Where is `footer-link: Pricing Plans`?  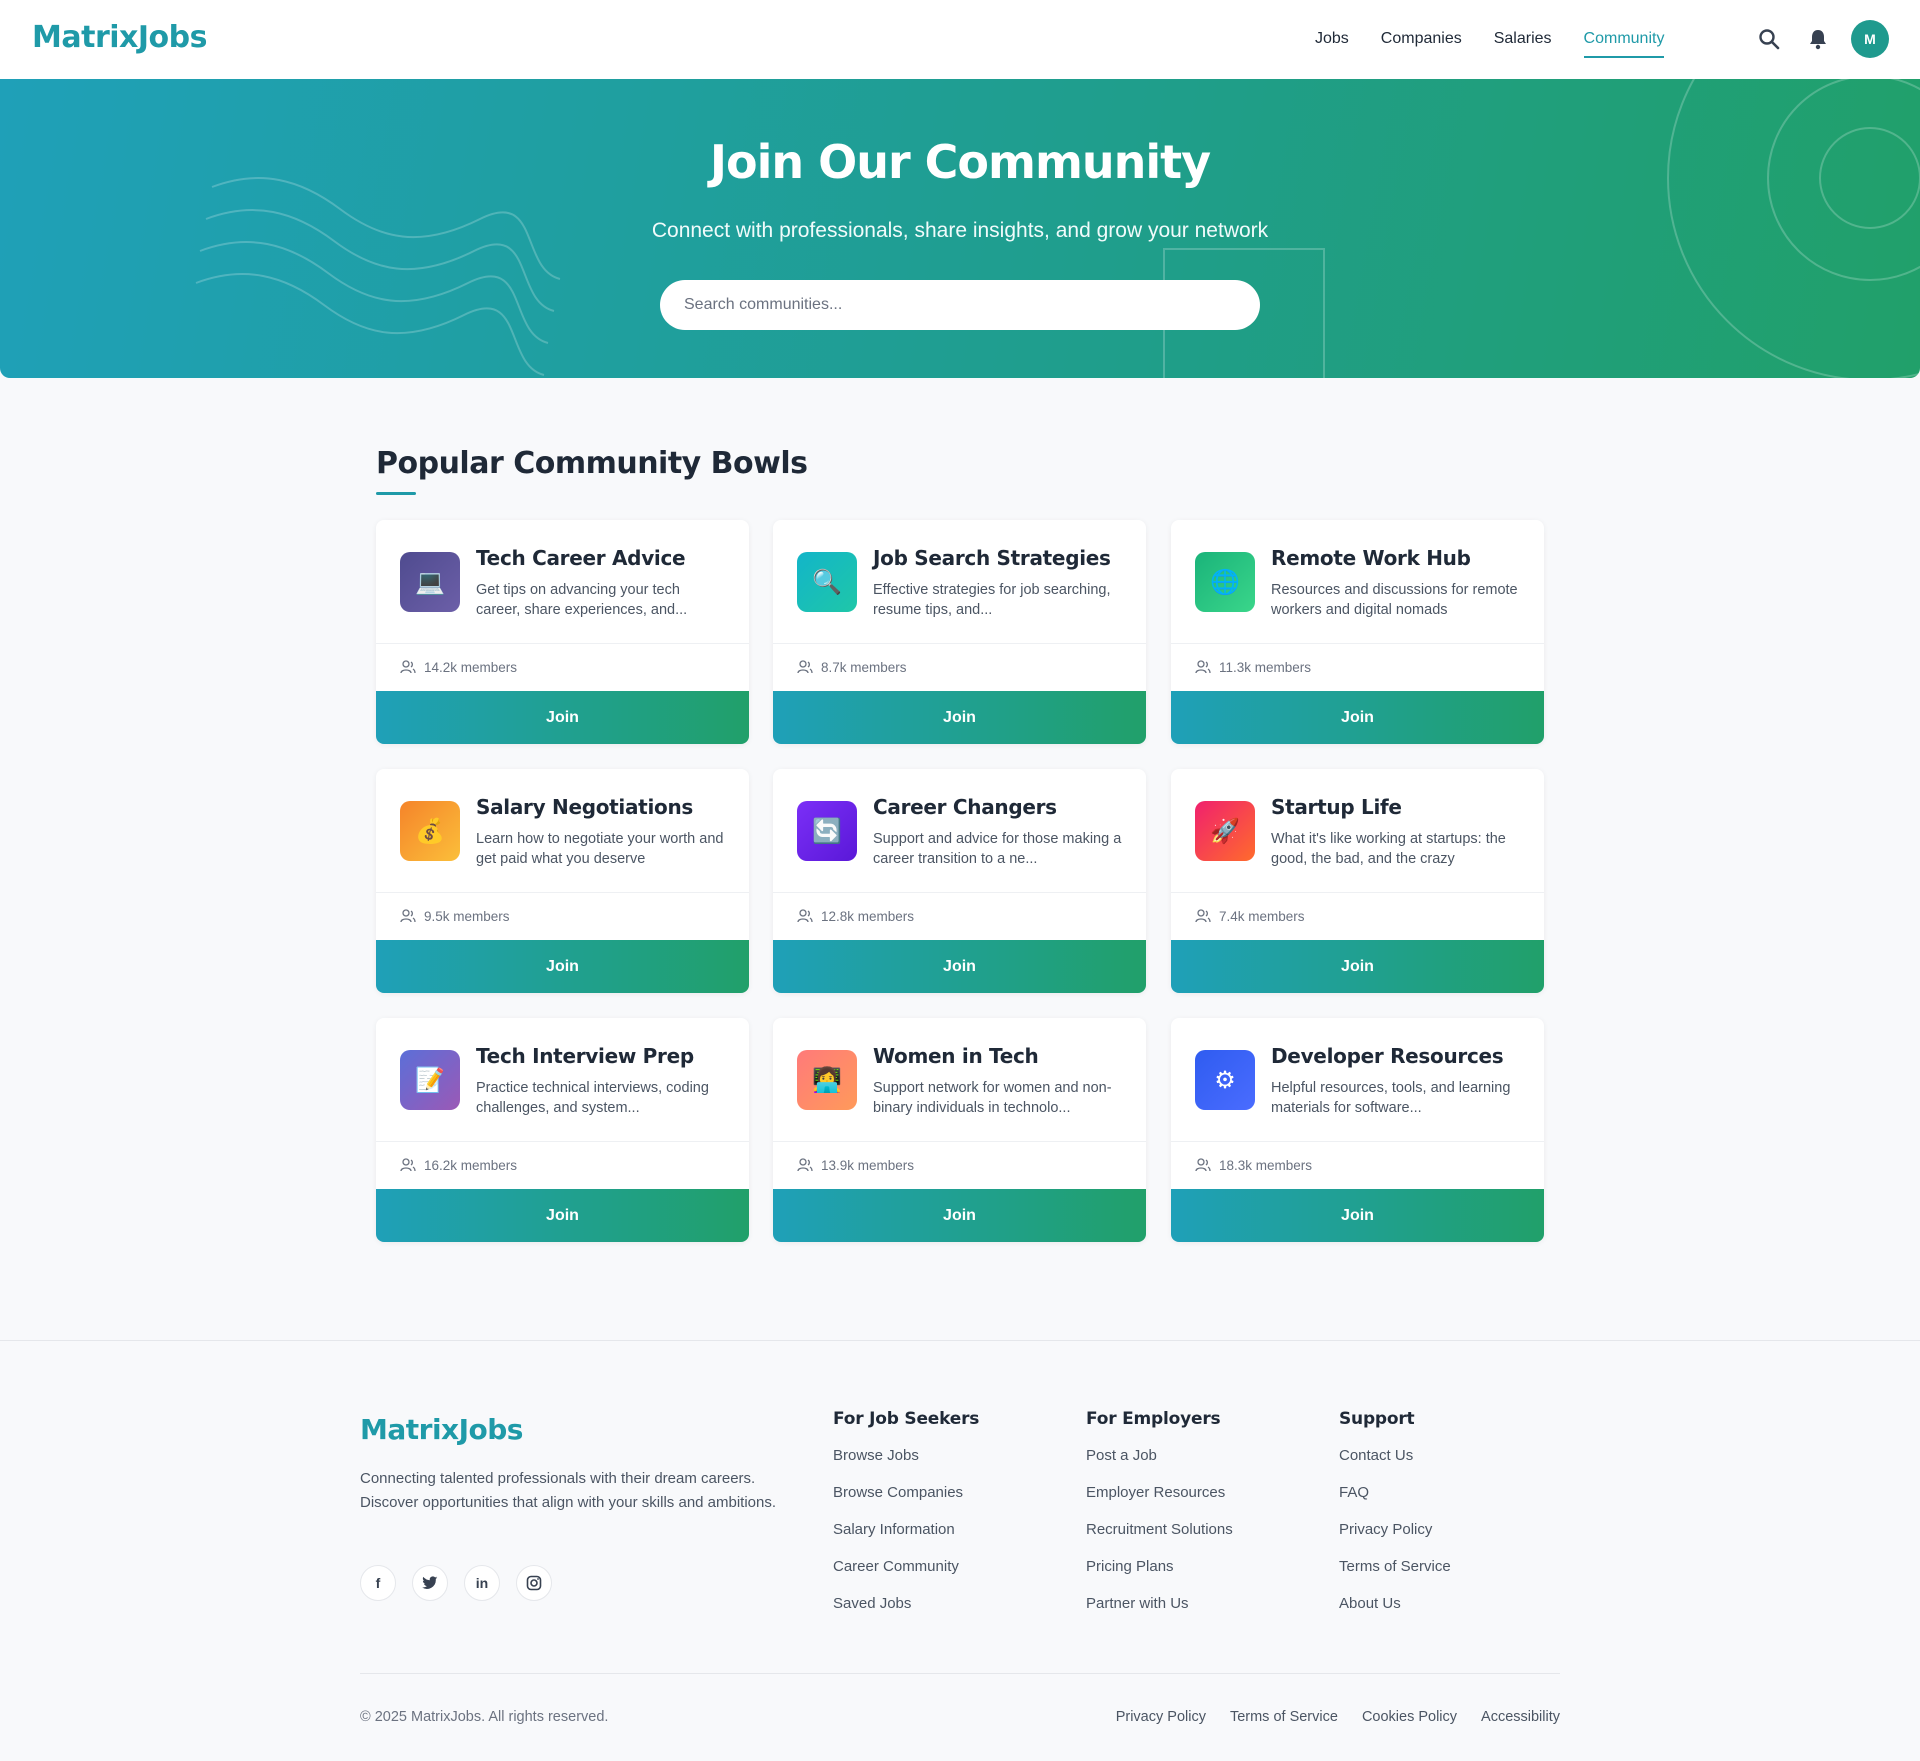
footer-link: Pricing Plans is located at coordinates (1159, 1567).